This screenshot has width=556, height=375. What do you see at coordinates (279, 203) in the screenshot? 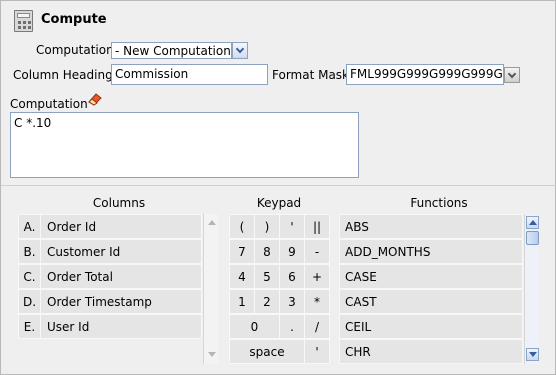
I see `keypad-header: Keypad` at bounding box center [279, 203].